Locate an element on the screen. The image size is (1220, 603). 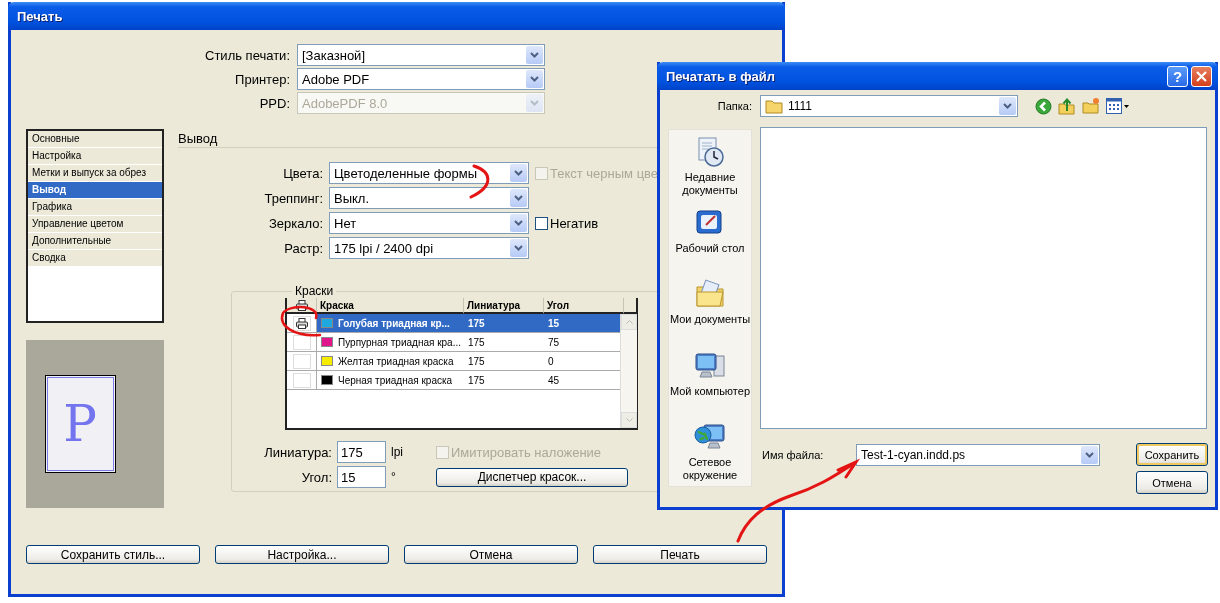
field-label: Имя файла: is located at coordinates (793, 454).